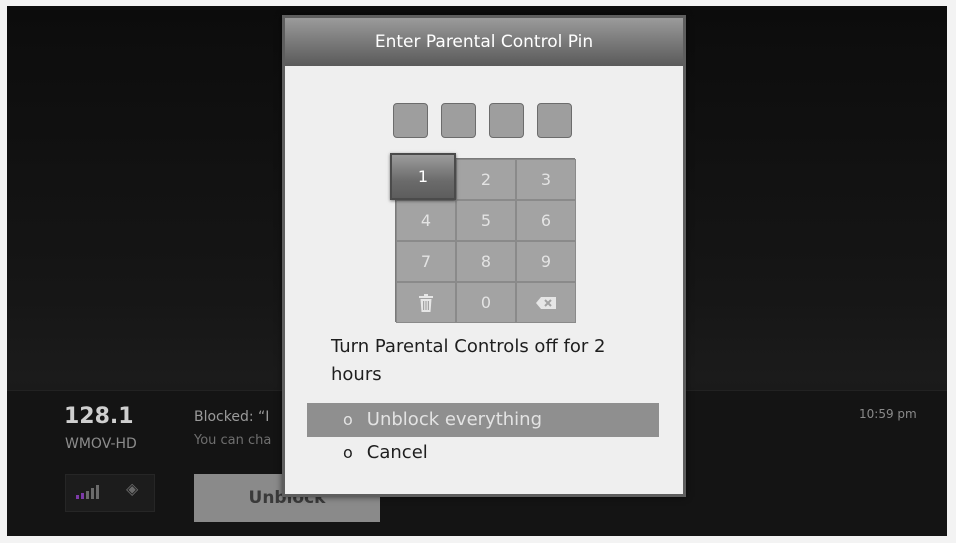 Image resolution: width=956 pixels, height=543 pixels. What do you see at coordinates (483, 453) in the screenshot?
I see `option-cancel: o Cancel` at bounding box center [483, 453].